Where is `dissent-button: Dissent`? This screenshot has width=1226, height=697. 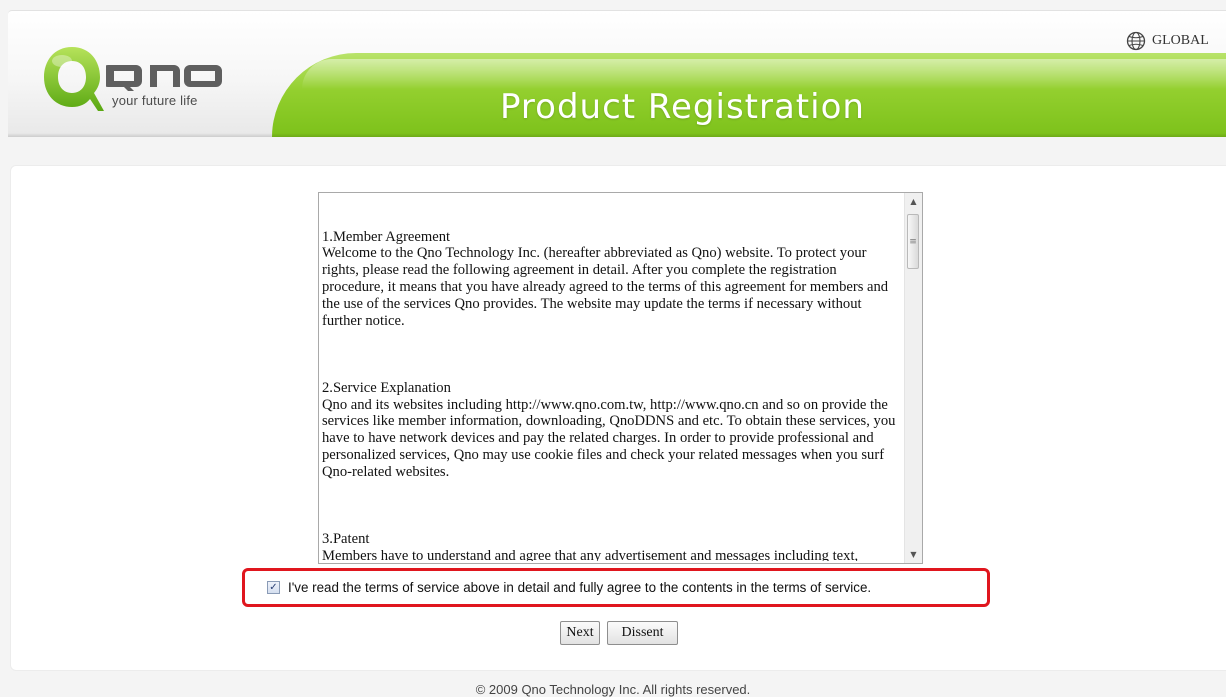 dissent-button: Dissent is located at coordinates (642, 633).